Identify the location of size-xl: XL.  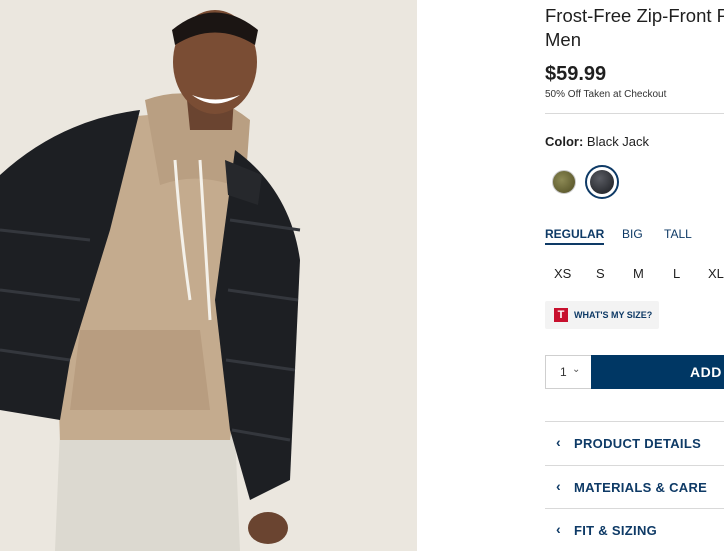
(716, 273).